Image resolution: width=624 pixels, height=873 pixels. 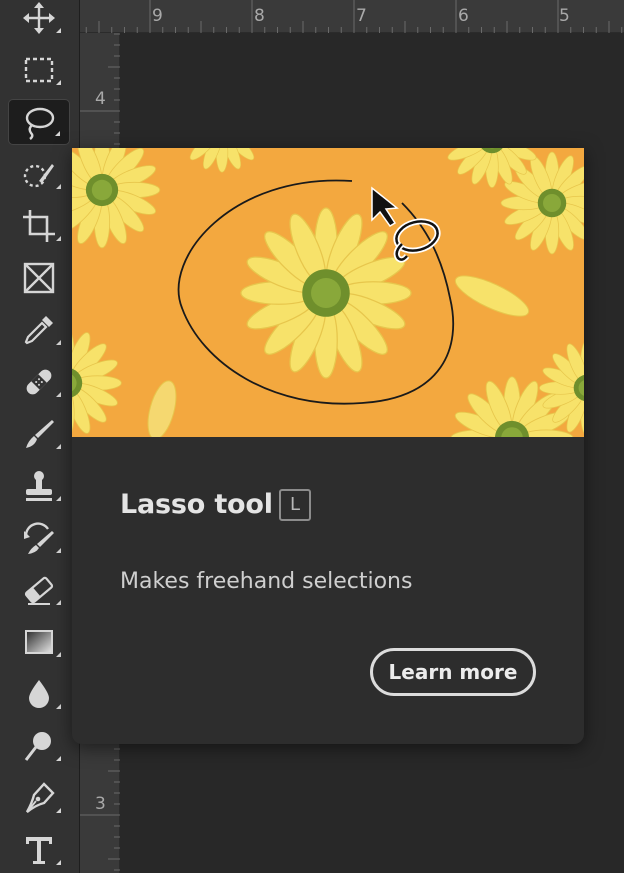 I want to click on type-icon, so click(x=39, y=850).